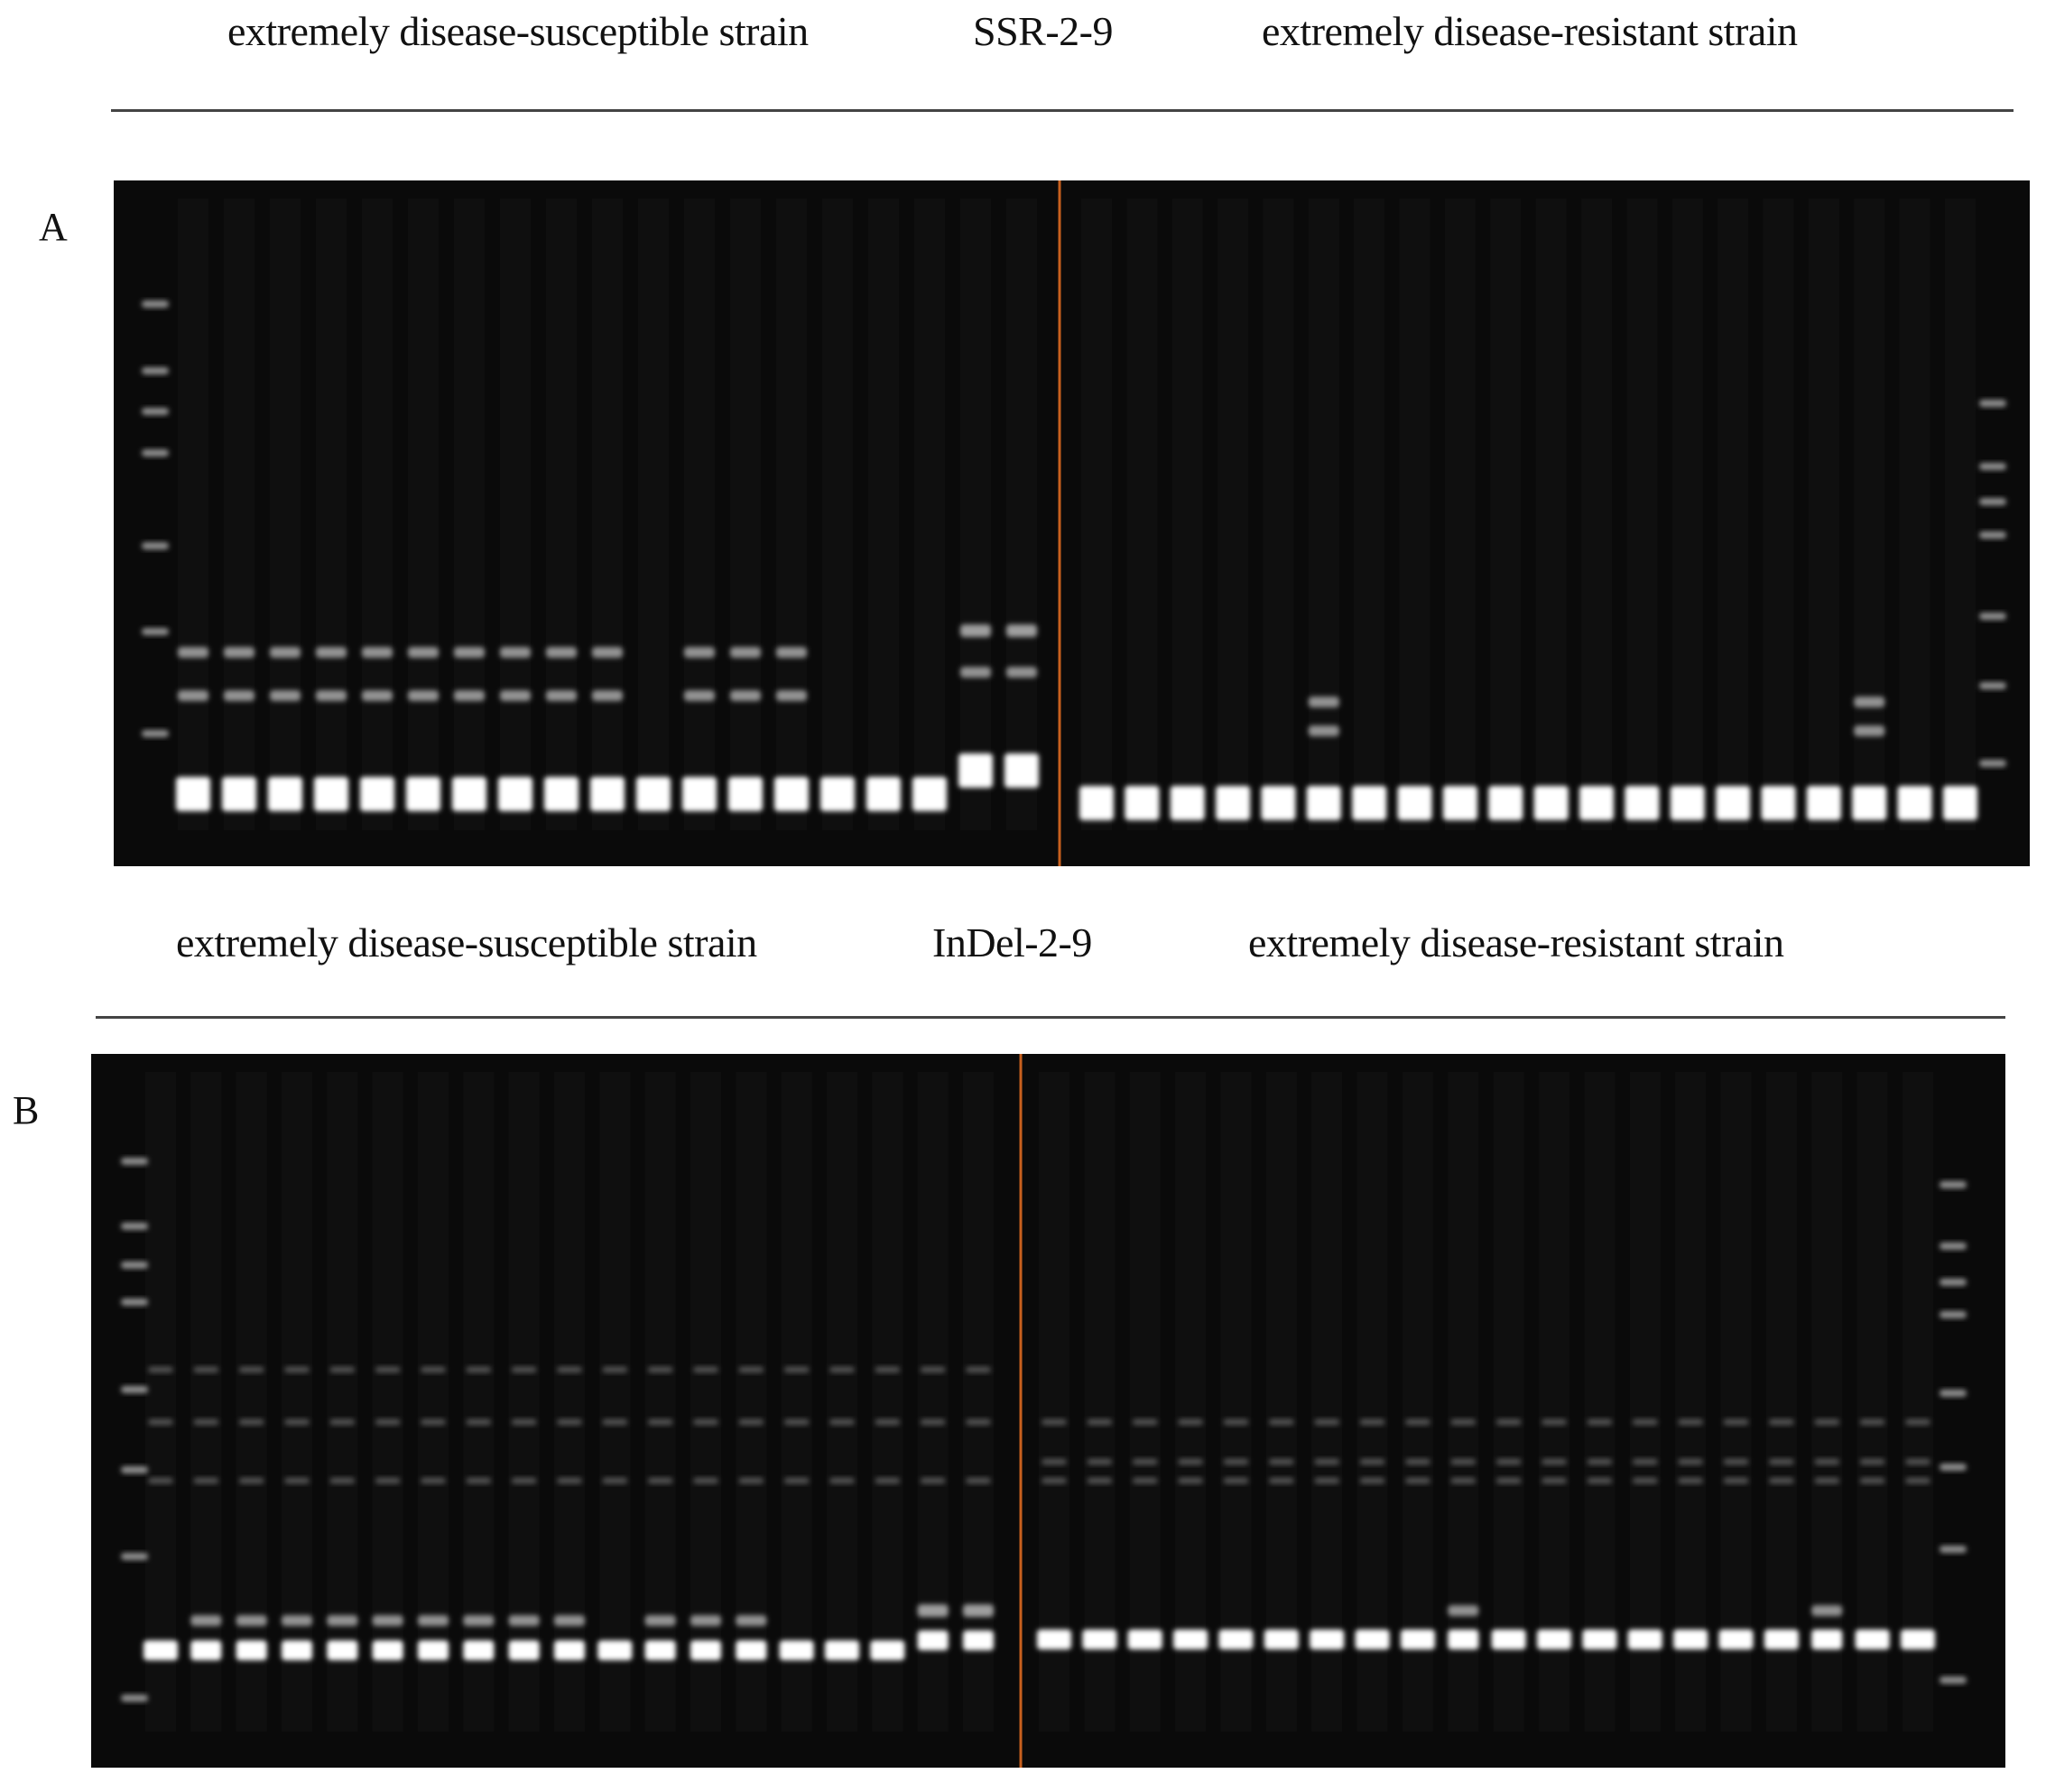 This screenshot has width=2046, height=1792. What do you see at coordinates (1043, 31) in the screenshot?
I see `panel-a-marker-name: SSR-2-9` at bounding box center [1043, 31].